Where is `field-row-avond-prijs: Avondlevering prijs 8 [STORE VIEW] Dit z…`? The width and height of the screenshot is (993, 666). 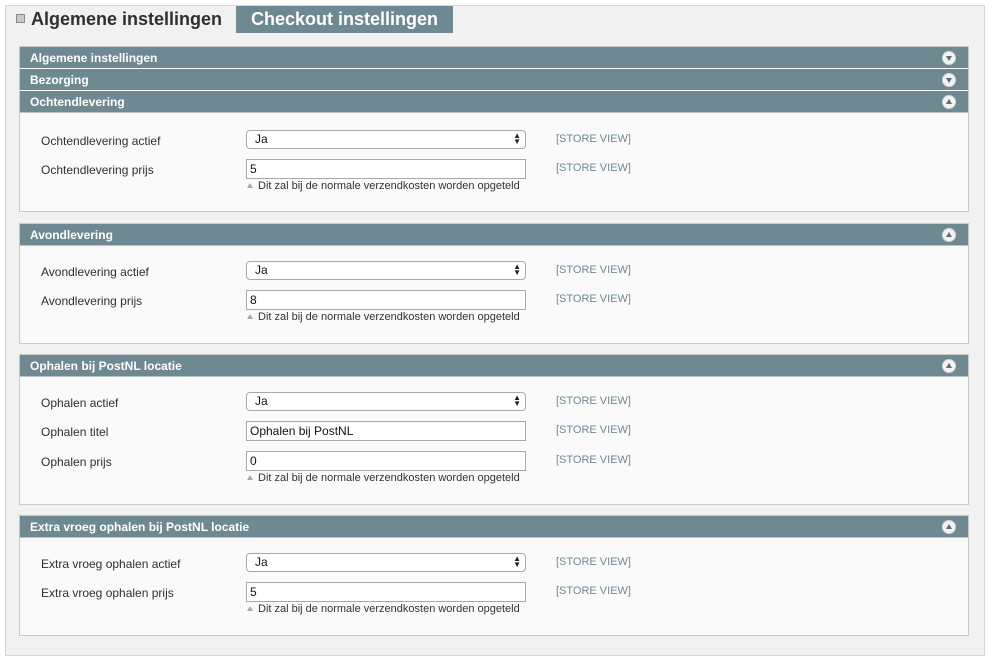
field-row-avond-prijs: Avondlevering prijs 8 [STORE VIEW] Dit z… is located at coordinates (494, 306).